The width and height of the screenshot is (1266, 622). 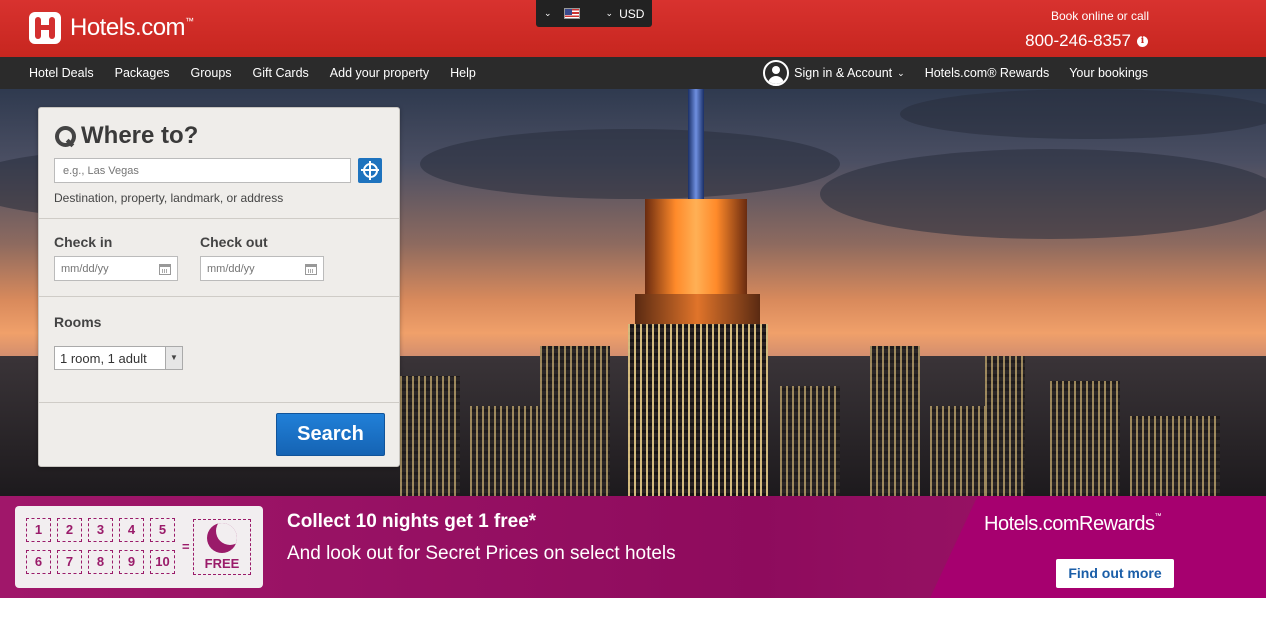 I want to click on nights-card: 1 2 3 4 5 6 7 8 9 10 = FREE, so click(x=139, y=547).